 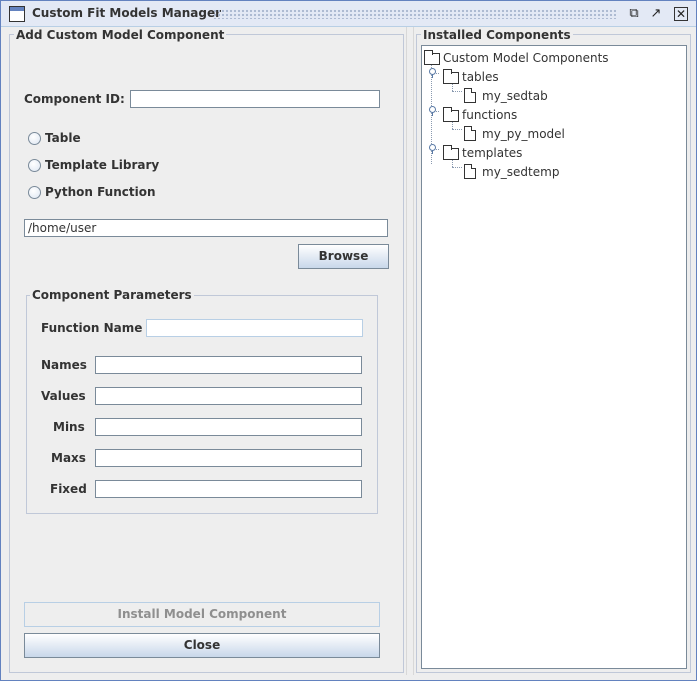 What do you see at coordinates (202, 645) in the screenshot?
I see `close-button: Close` at bounding box center [202, 645].